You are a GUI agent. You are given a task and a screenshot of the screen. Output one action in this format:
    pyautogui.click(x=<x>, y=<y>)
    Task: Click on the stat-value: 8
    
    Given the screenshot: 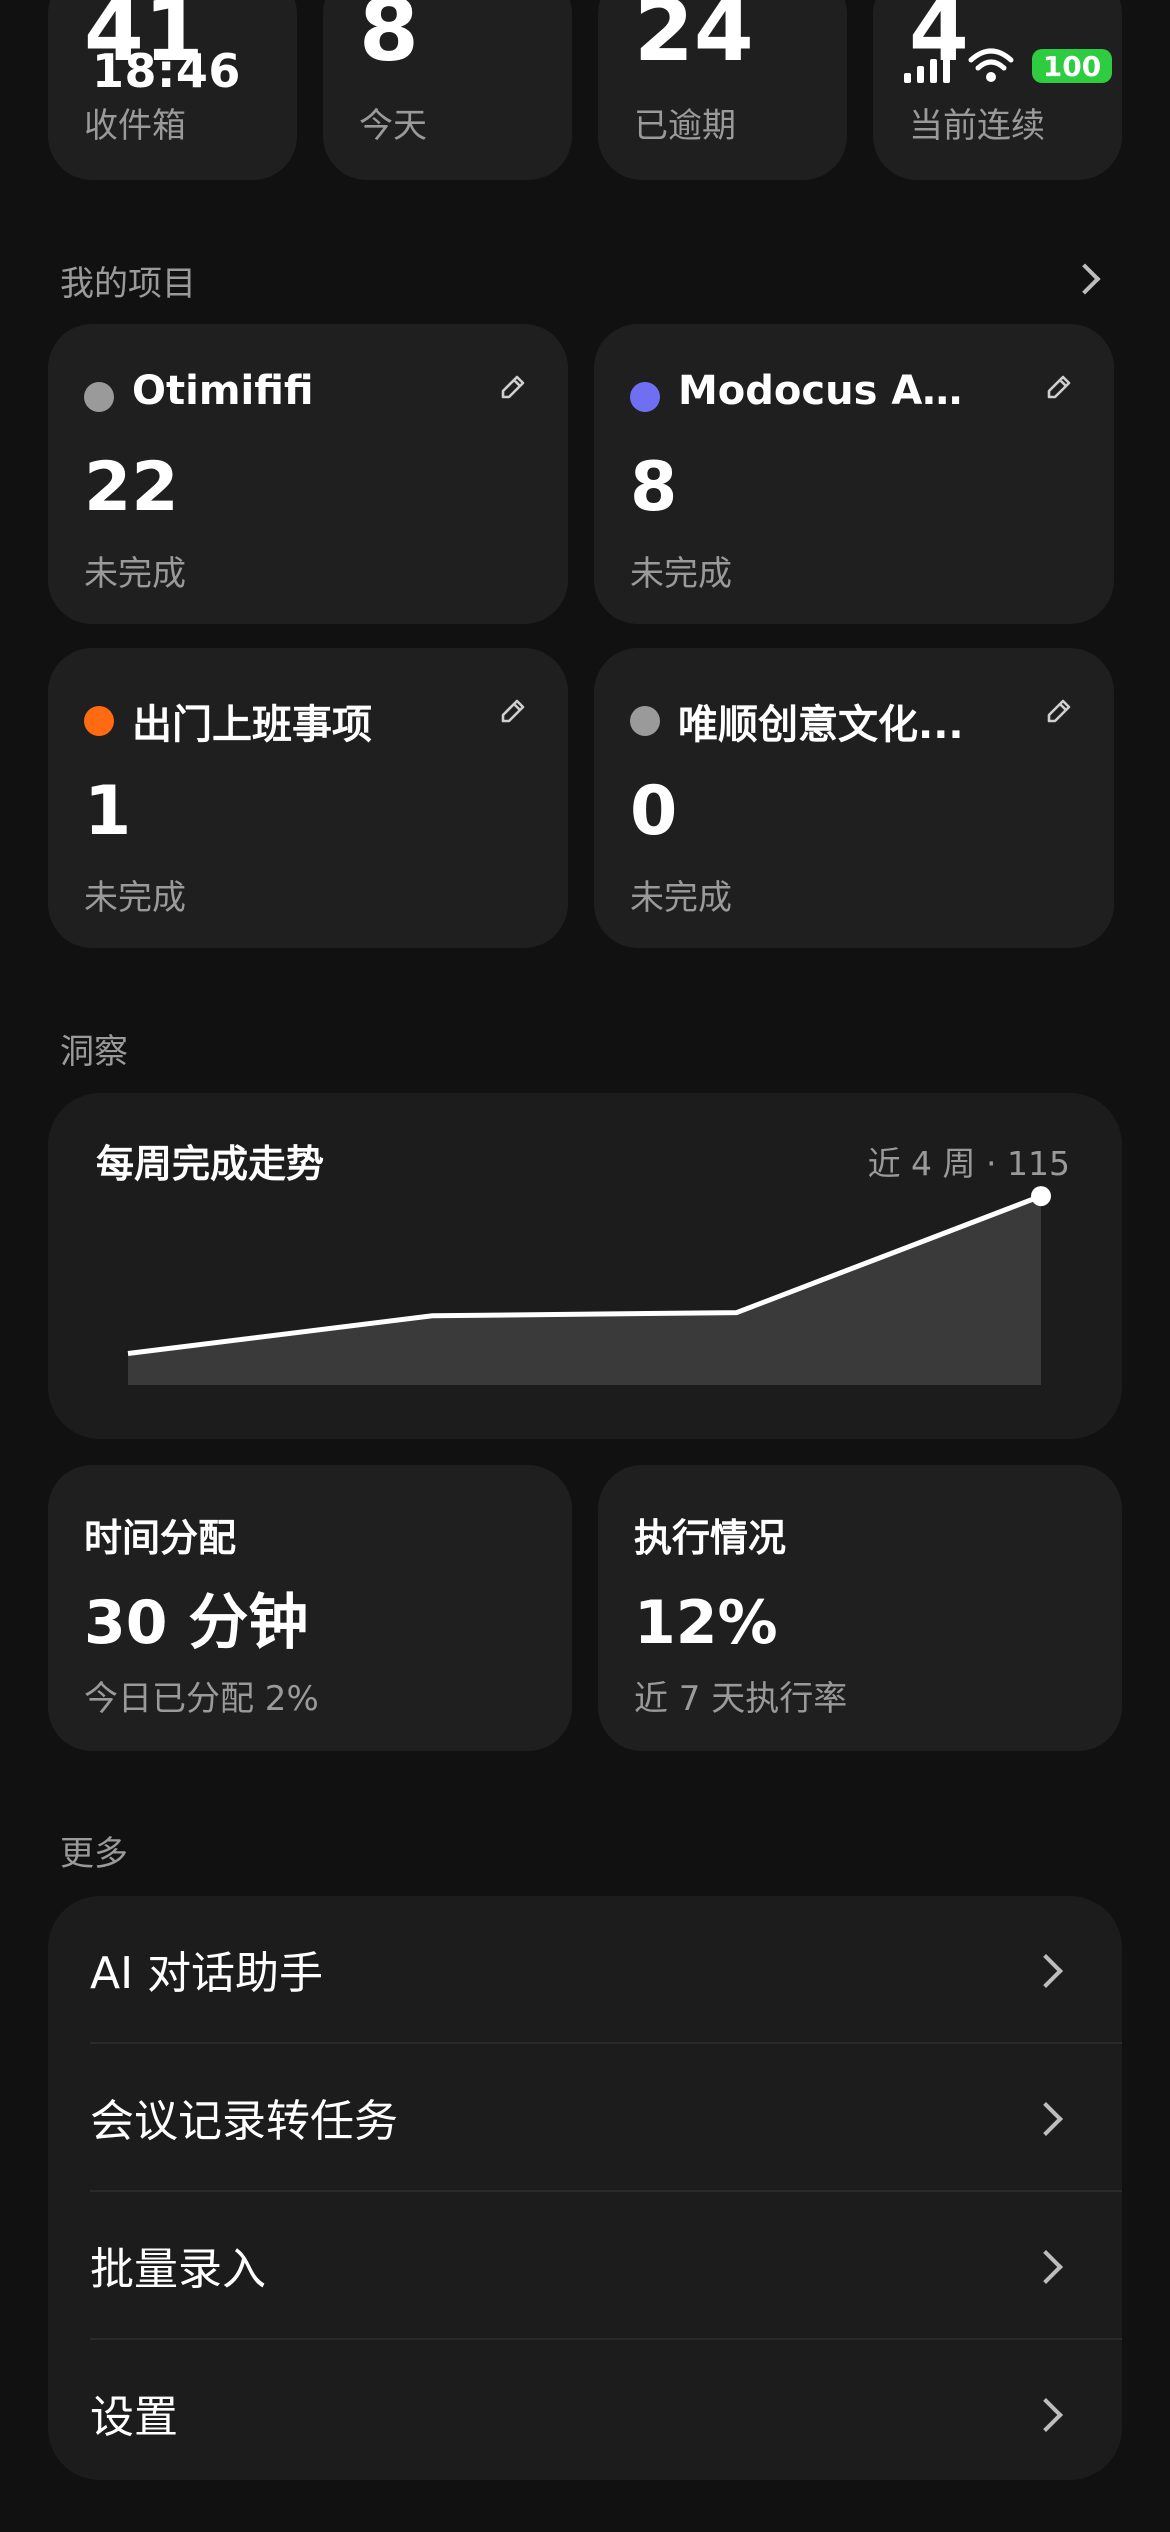 What is the action you would take?
    pyautogui.click(x=389, y=40)
    